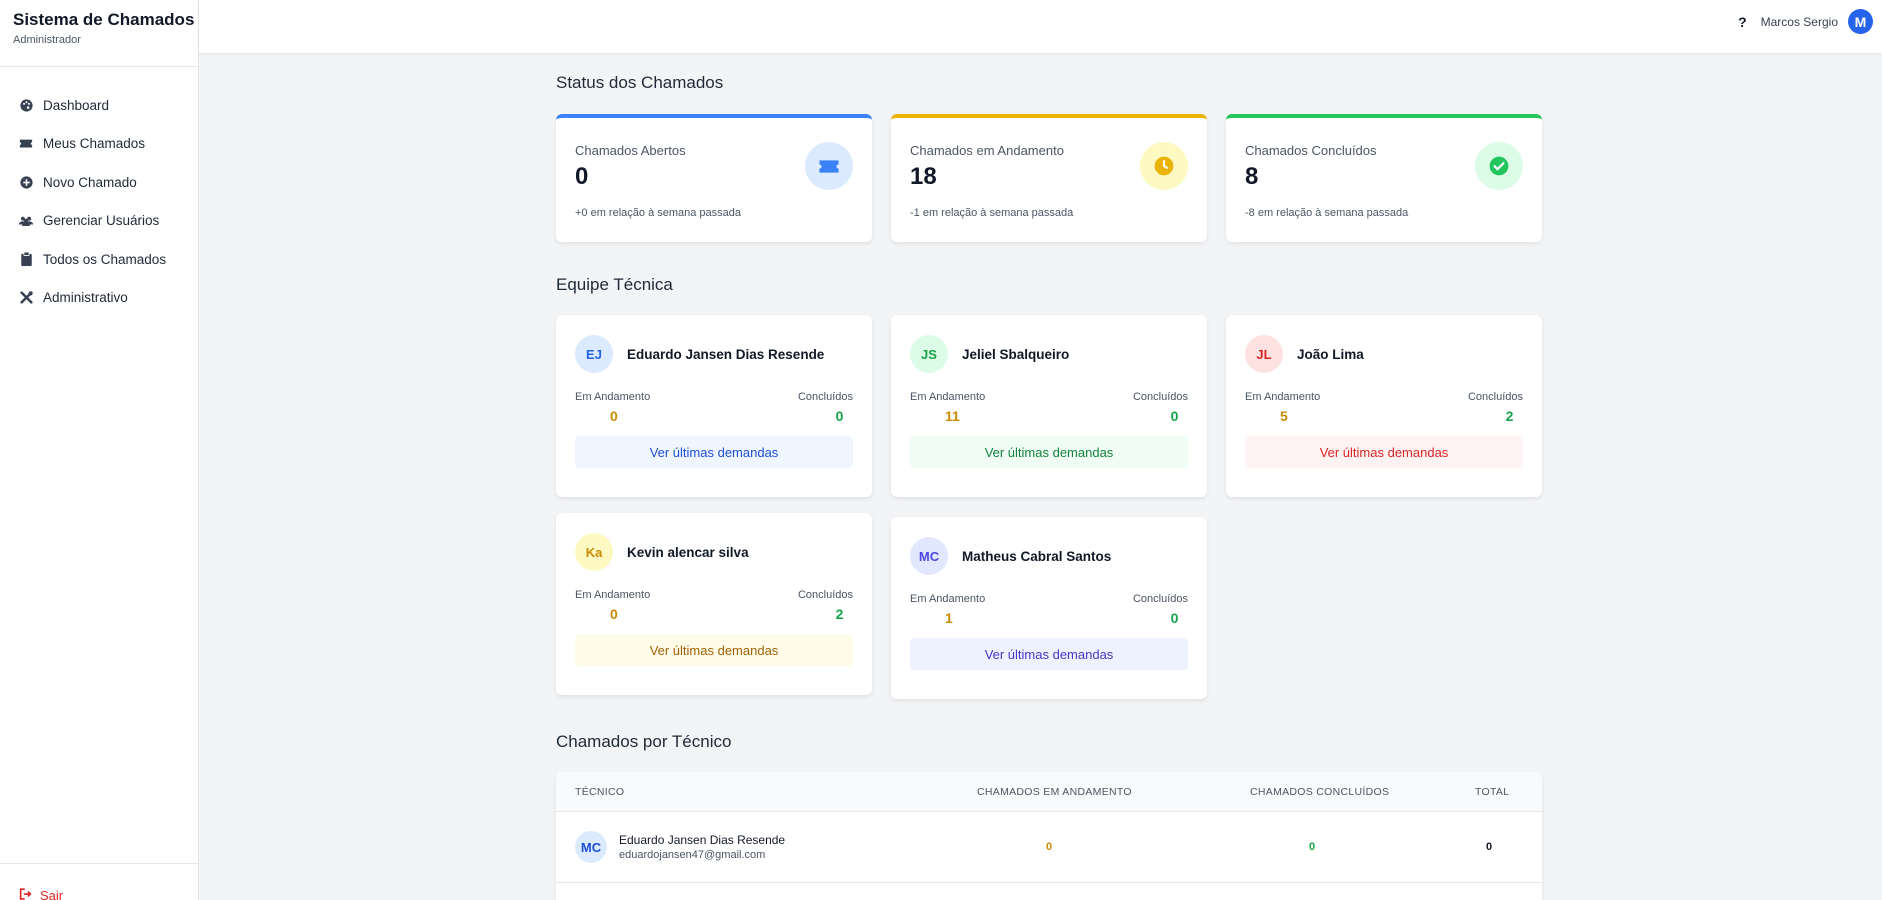 This screenshot has width=1882, height=900. I want to click on tech-avatar: JL, so click(1264, 354).